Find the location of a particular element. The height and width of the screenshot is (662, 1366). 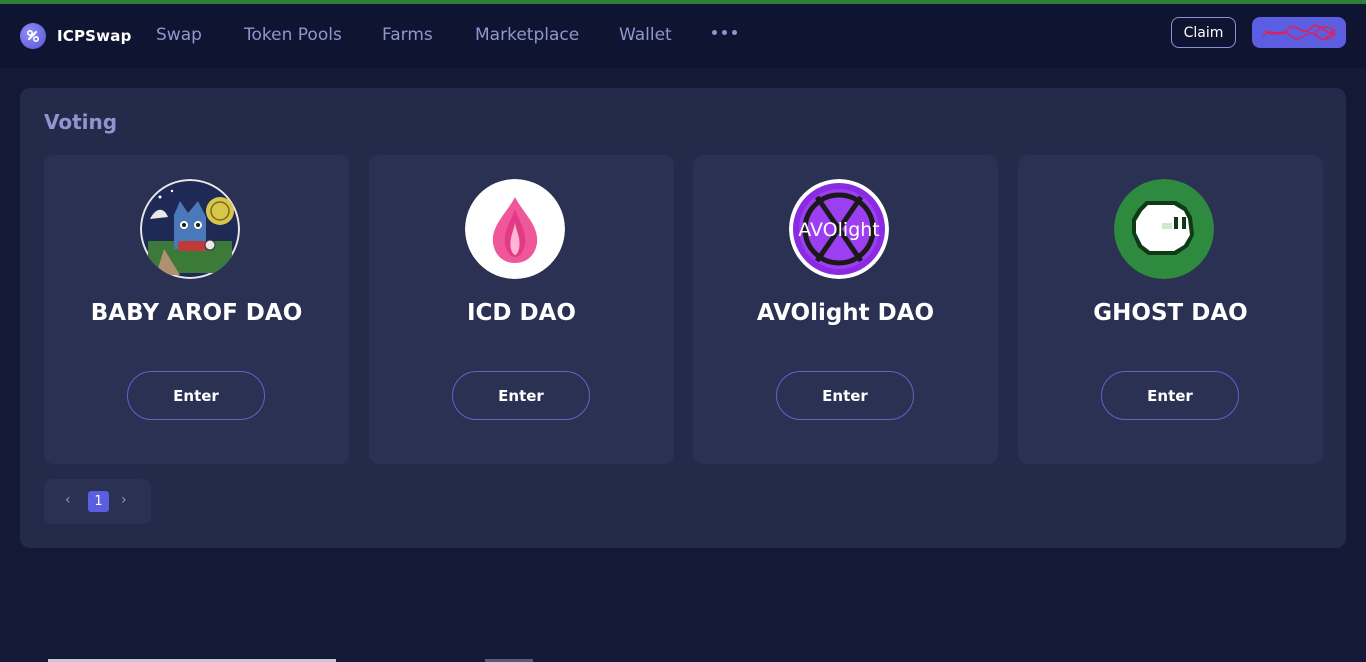

dao-card-icd: ICD DAO Enter is located at coordinates (521, 309).